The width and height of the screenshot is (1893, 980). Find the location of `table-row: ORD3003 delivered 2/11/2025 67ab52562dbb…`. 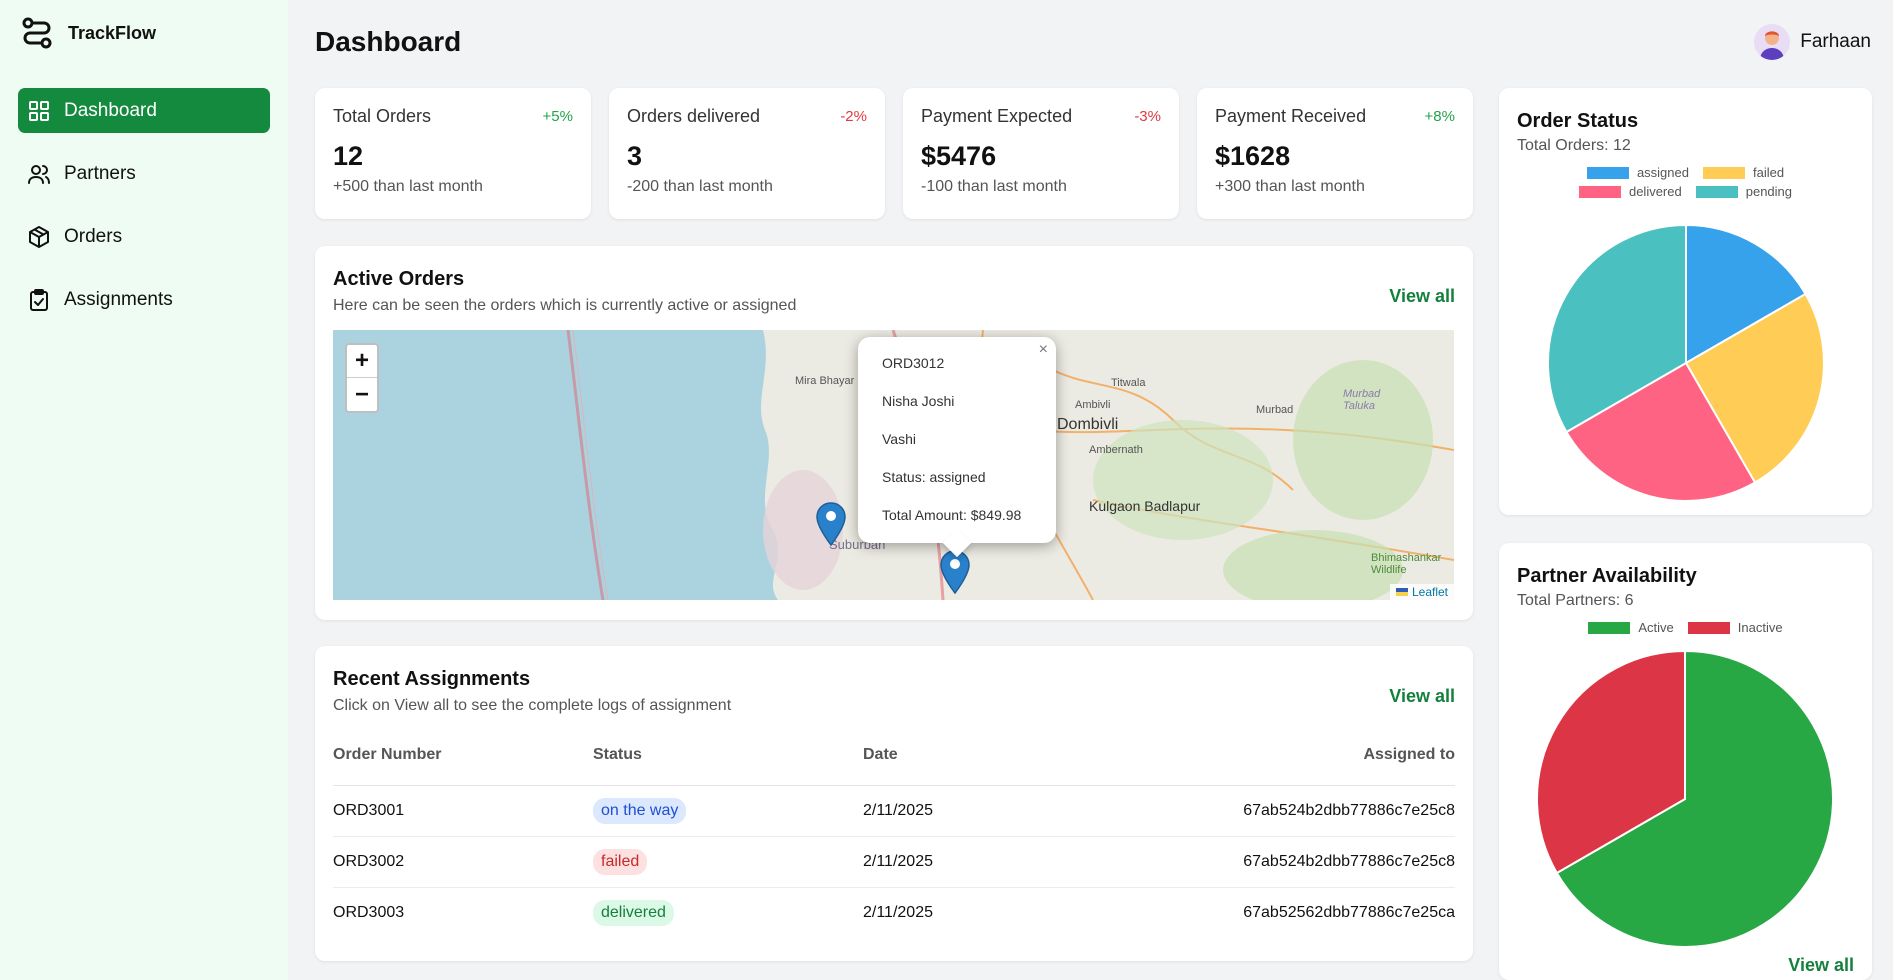

table-row: ORD3003 delivered 2/11/2025 67ab52562dbb… is located at coordinates (894, 912).